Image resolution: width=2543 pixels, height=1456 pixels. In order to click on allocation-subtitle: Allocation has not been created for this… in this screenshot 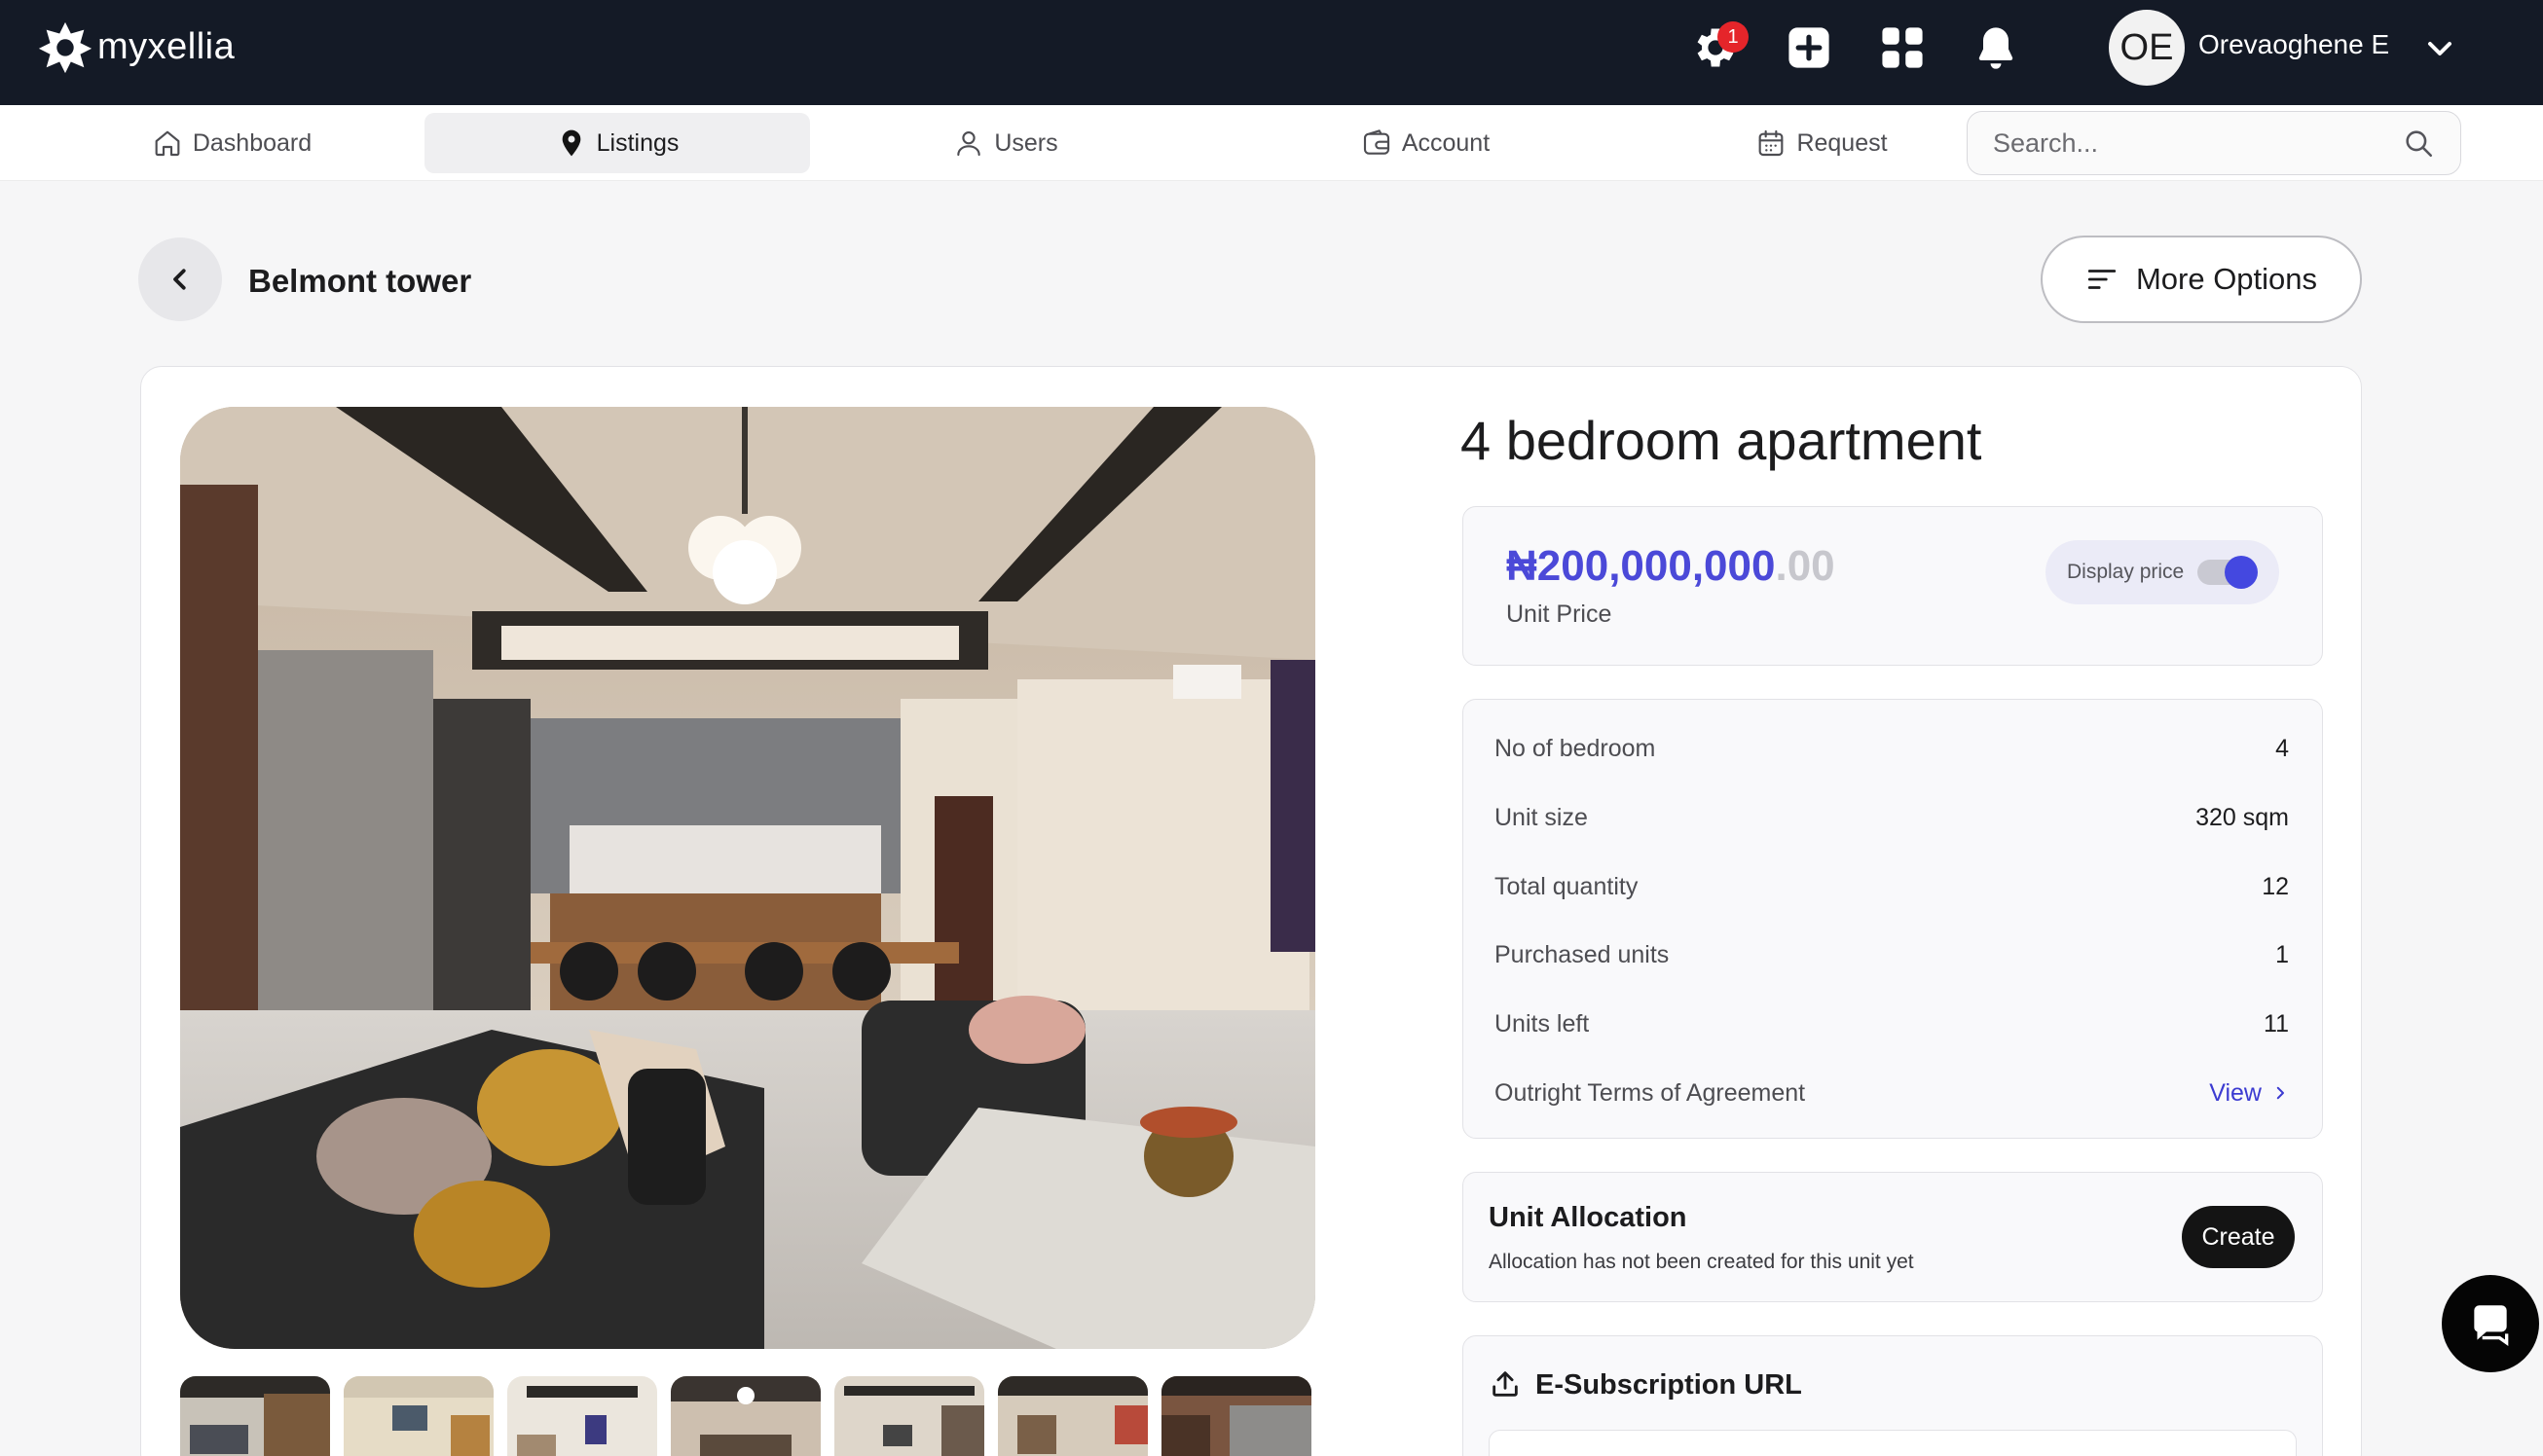, I will do `click(1701, 1262)`.